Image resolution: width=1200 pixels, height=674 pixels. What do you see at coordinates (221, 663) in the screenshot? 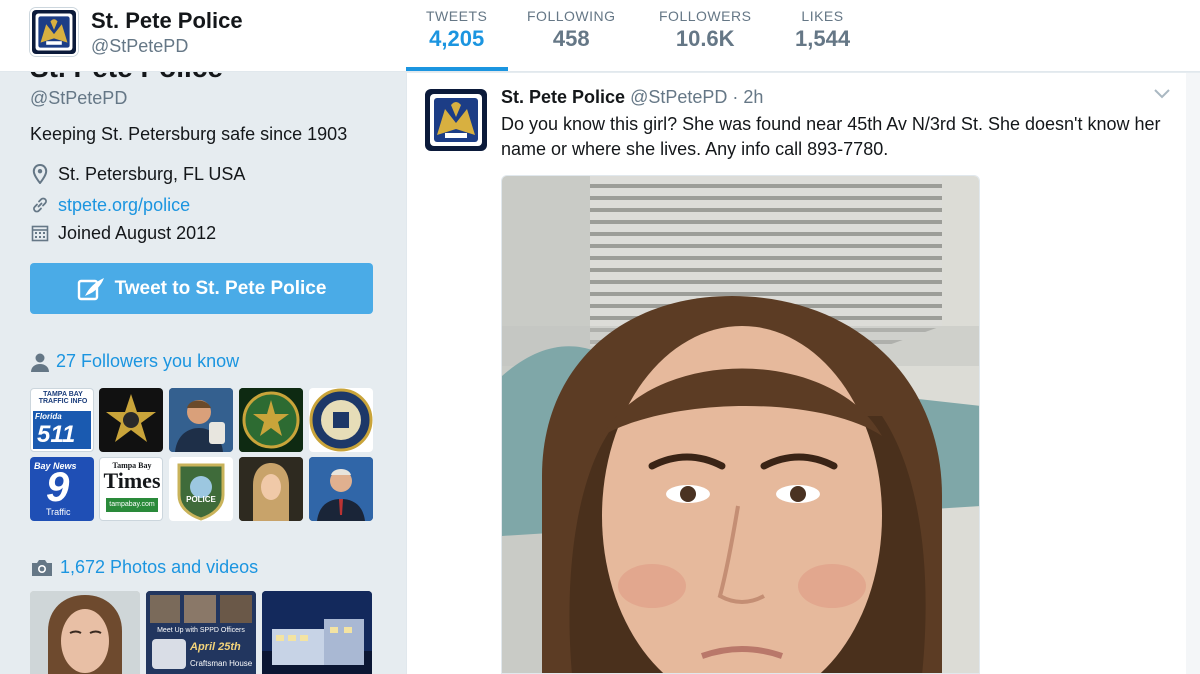
I see `meetup-line3: Craftsman House` at bounding box center [221, 663].